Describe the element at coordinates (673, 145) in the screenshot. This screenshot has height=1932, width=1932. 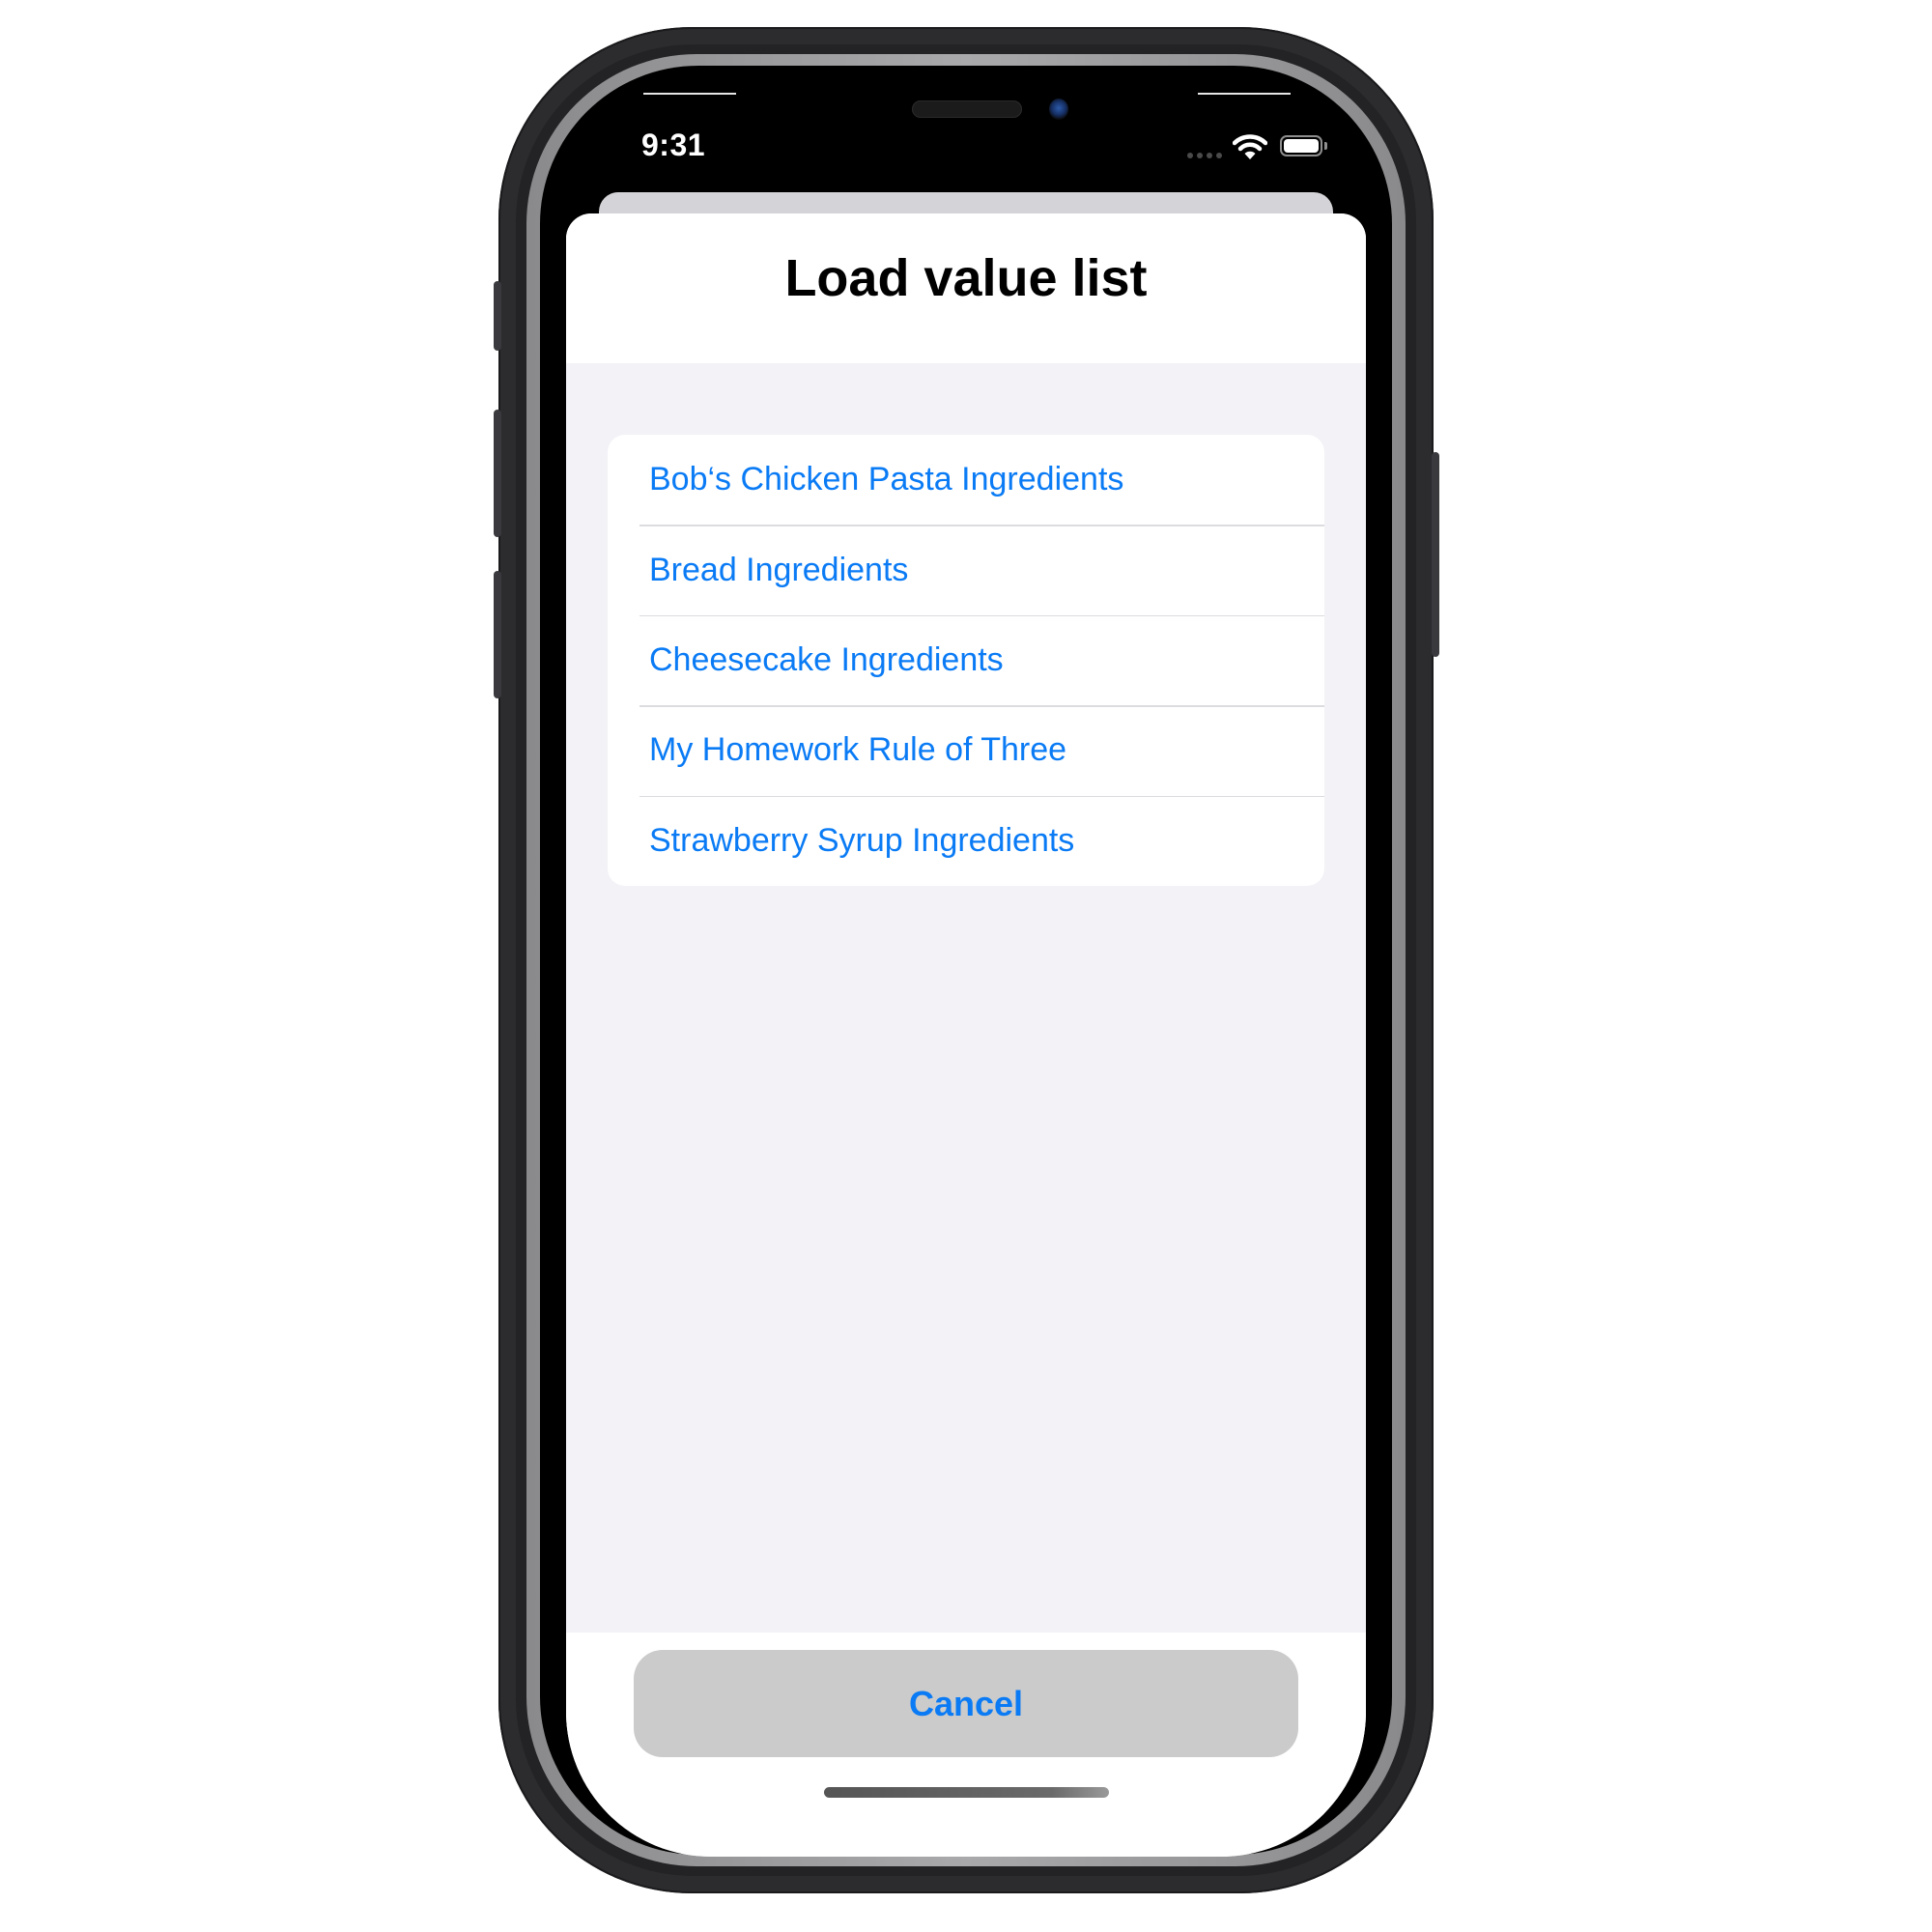
I see `status-time: 9:31` at that location.